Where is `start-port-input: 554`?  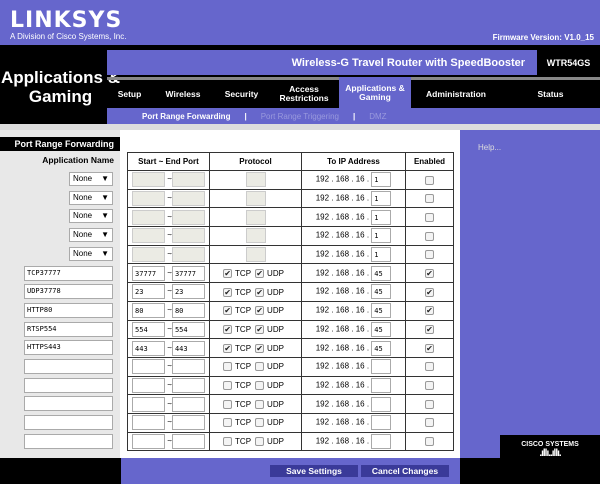 start-port-input: 554 is located at coordinates (149, 329).